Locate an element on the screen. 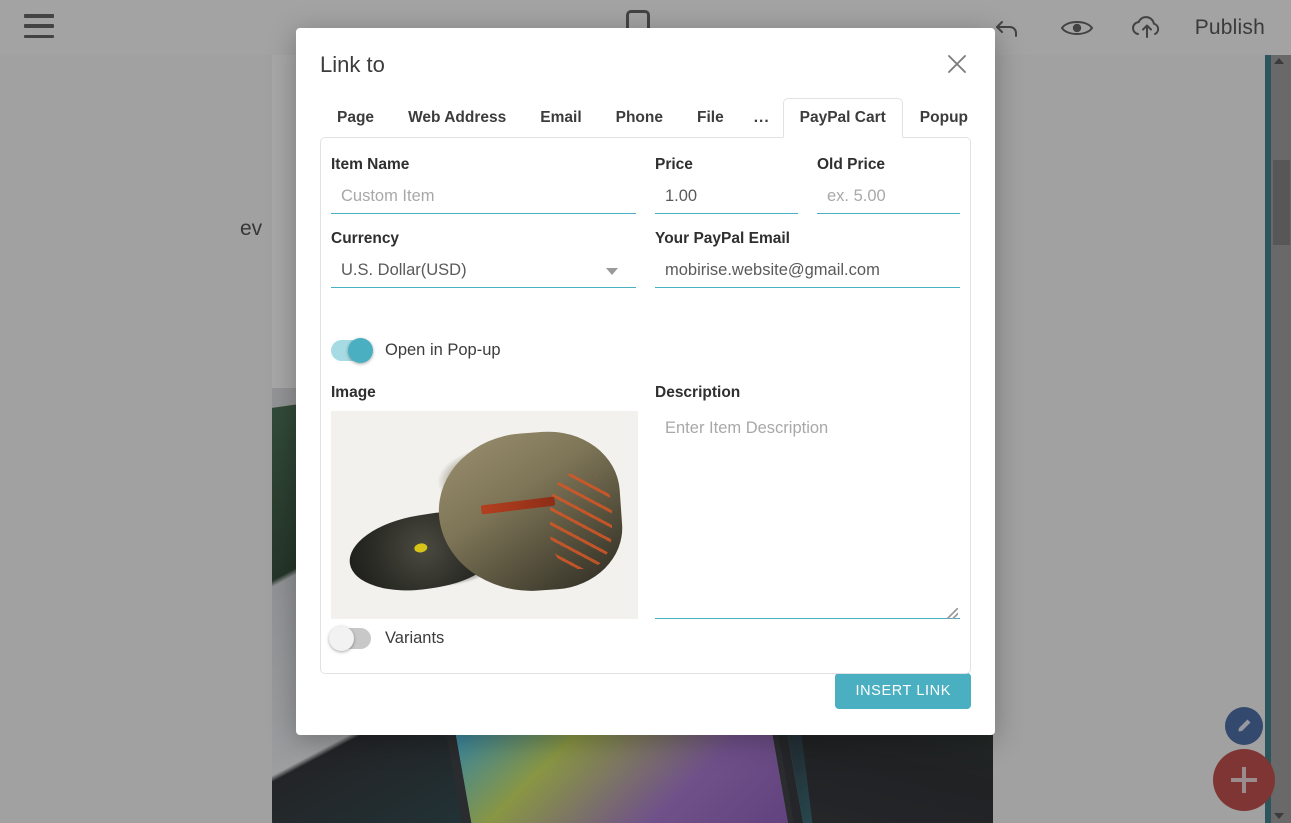 This screenshot has height=823, width=1291. tab-file: File is located at coordinates (710, 118).